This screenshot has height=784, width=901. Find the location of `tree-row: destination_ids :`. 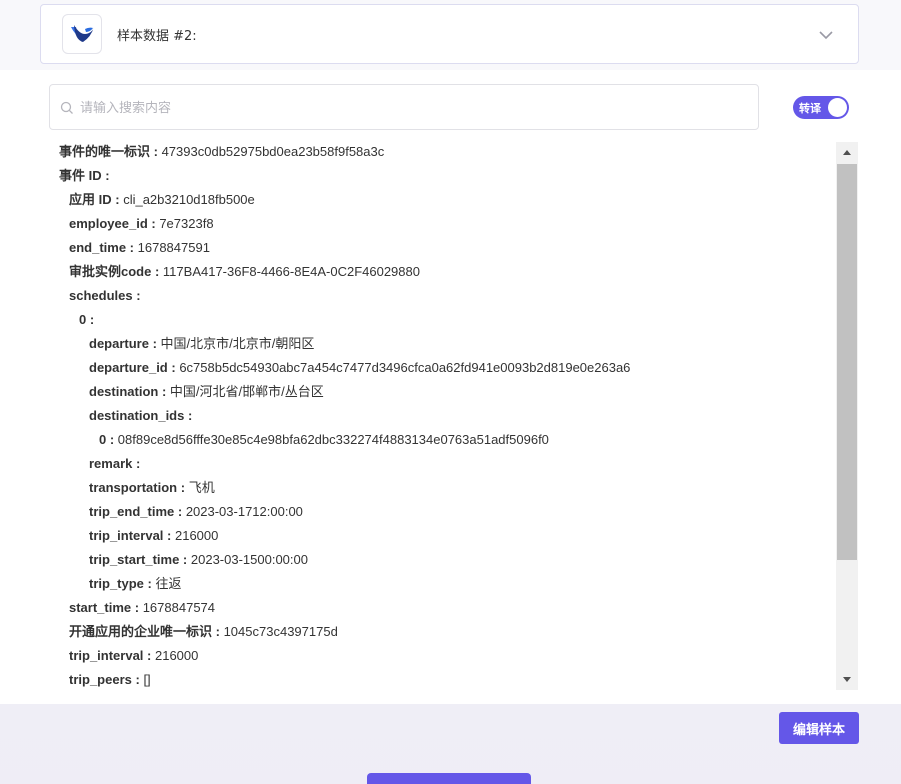

tree-row: destination_ids : is located at coordinates (441, 416).